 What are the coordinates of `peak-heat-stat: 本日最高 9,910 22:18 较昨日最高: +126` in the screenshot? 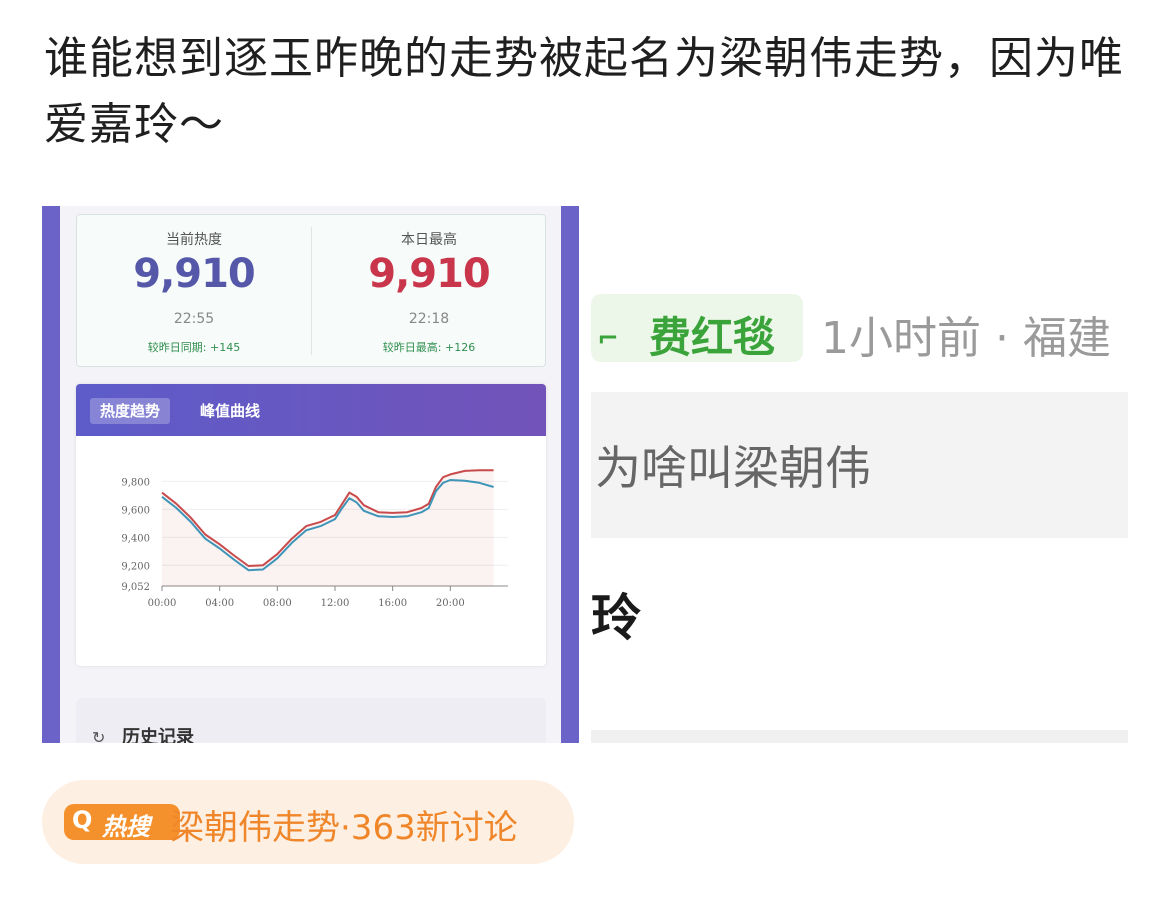 It's located at (429, 291).